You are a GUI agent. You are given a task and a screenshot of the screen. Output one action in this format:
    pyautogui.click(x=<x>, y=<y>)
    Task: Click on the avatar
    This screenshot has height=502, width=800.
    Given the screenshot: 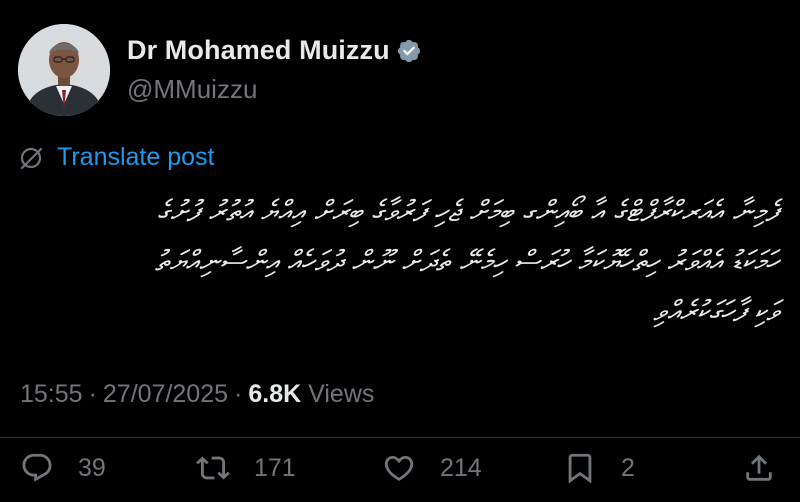 What is the action you would take?
    pyautogui.click(x=64, y=70)
    